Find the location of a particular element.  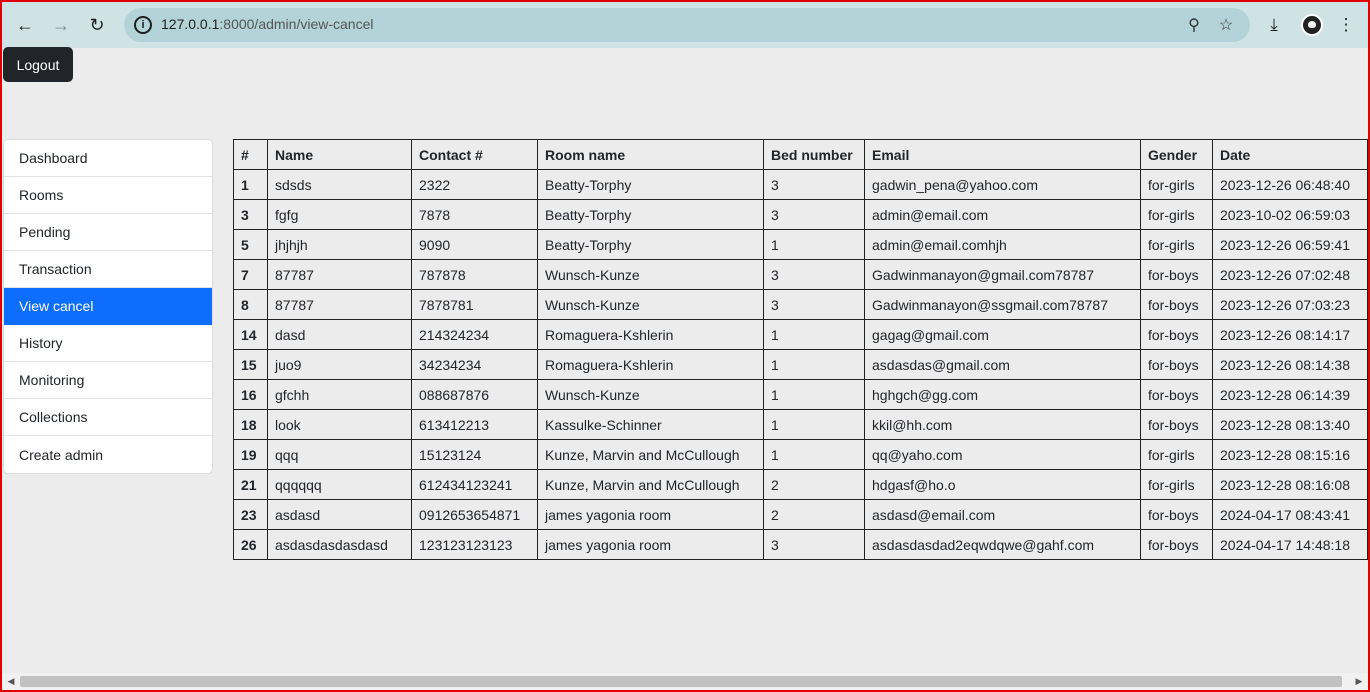

table-cell: 34234234 is located at coordinates (474, 364).